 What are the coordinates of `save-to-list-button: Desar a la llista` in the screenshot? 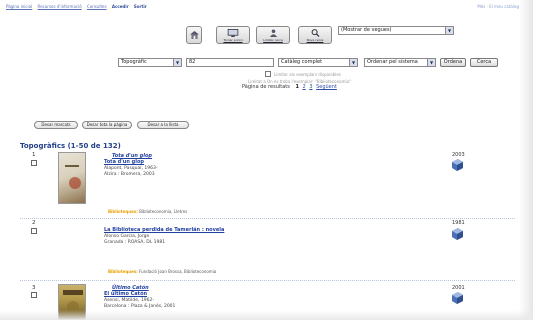 It's located at (163, 125).